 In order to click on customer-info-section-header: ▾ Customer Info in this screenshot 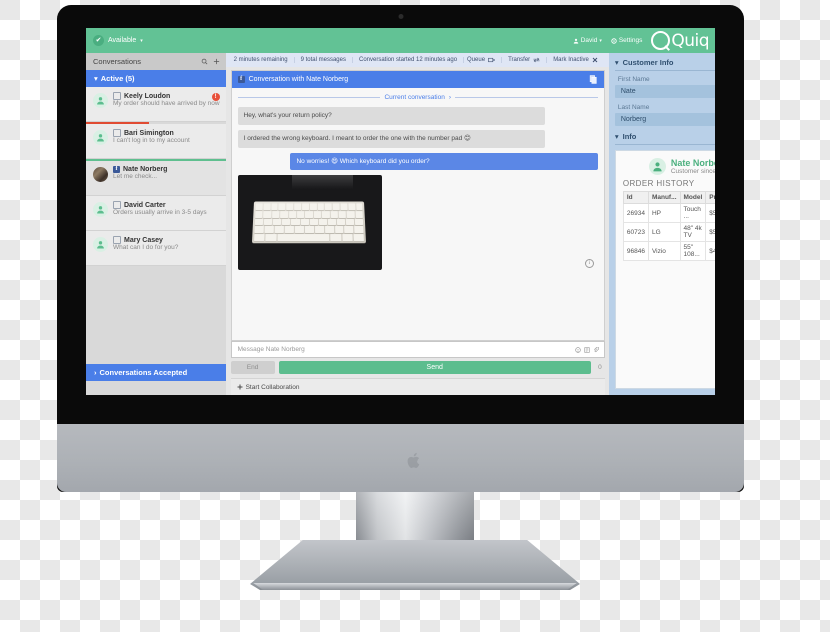, I will do `click(664, 64)`.